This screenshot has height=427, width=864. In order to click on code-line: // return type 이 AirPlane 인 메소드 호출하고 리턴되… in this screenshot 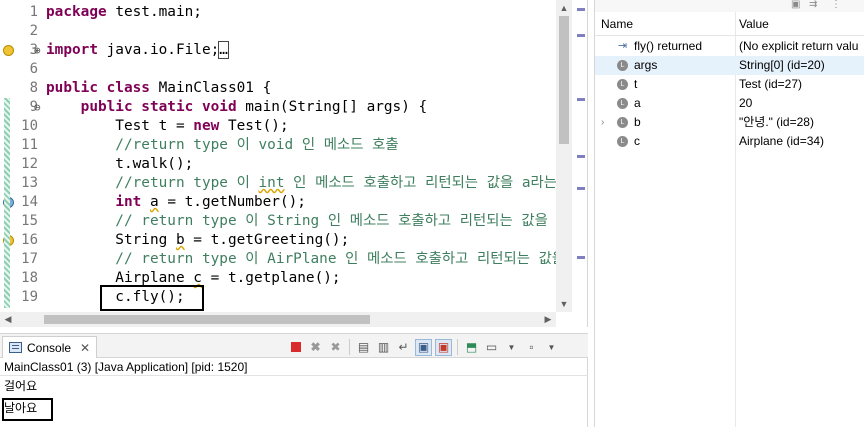, I will do `click(301, 259)`.